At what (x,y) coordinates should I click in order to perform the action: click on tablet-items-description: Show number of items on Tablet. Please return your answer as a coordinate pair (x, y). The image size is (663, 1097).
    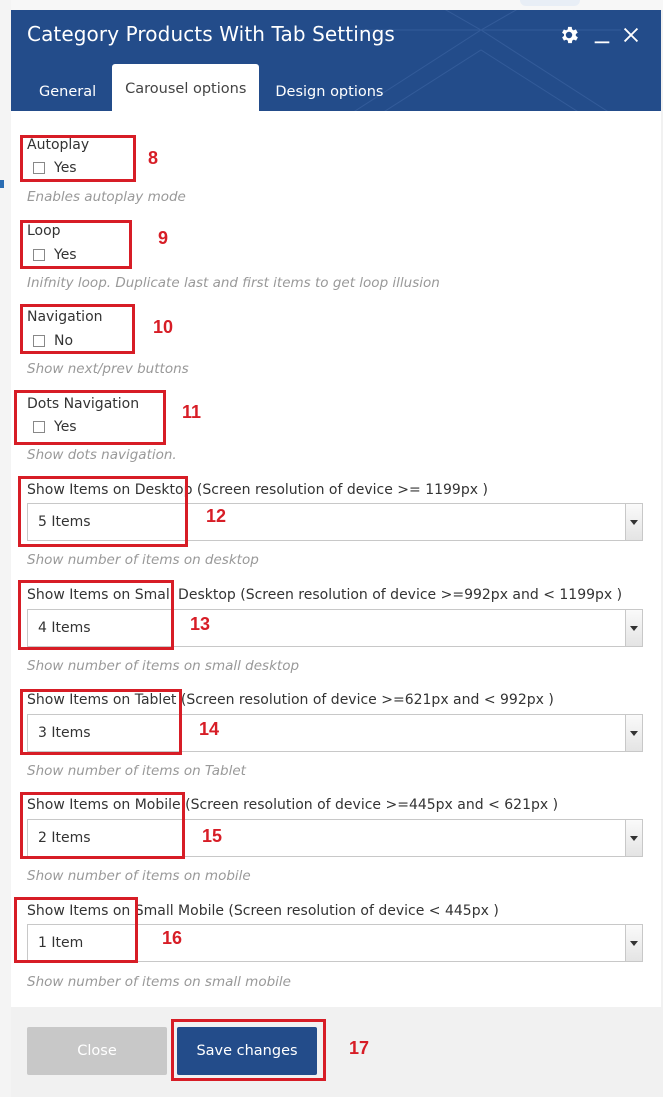
    Looking at the image, I should click on (136, 771).